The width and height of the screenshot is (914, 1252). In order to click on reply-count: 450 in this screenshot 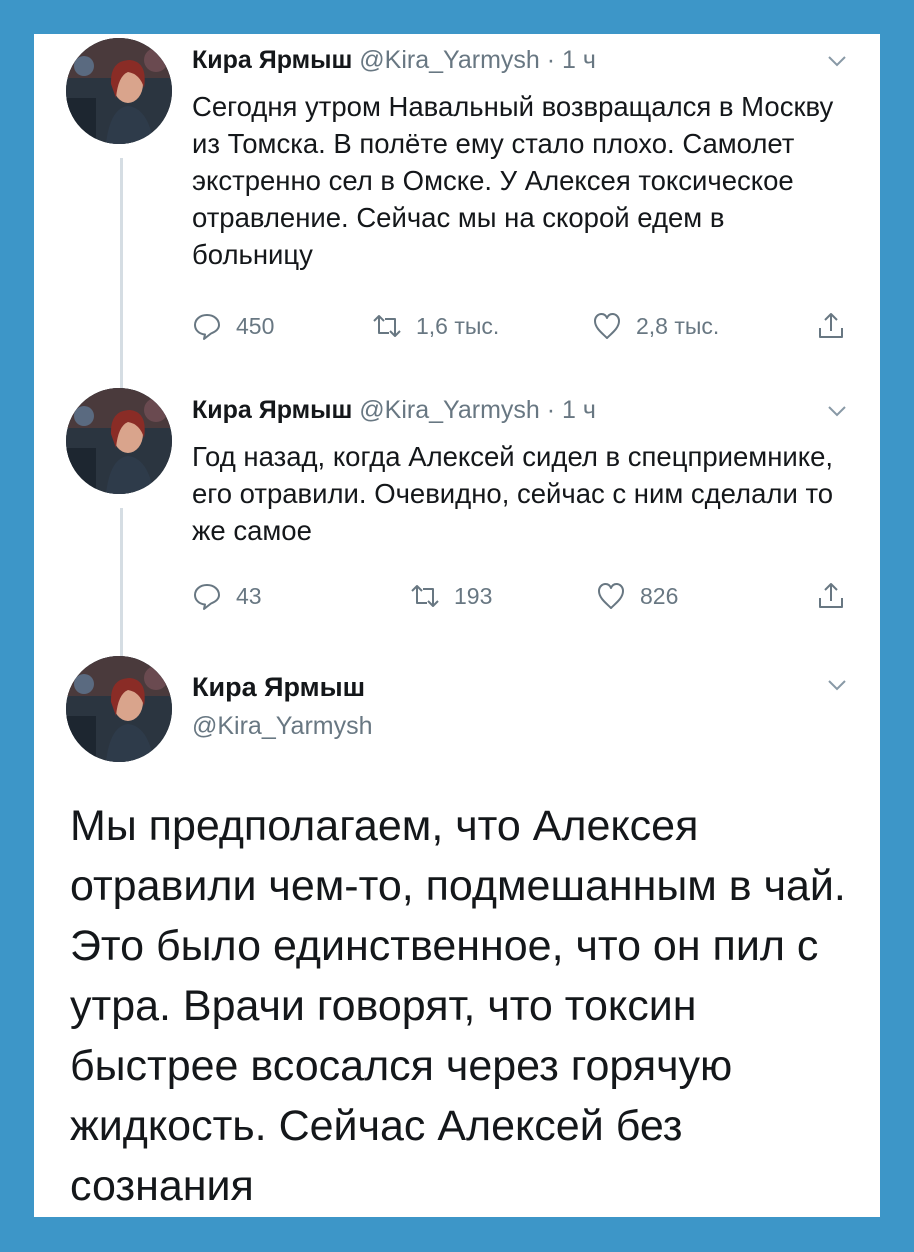, I will do `click(255, 325)`.